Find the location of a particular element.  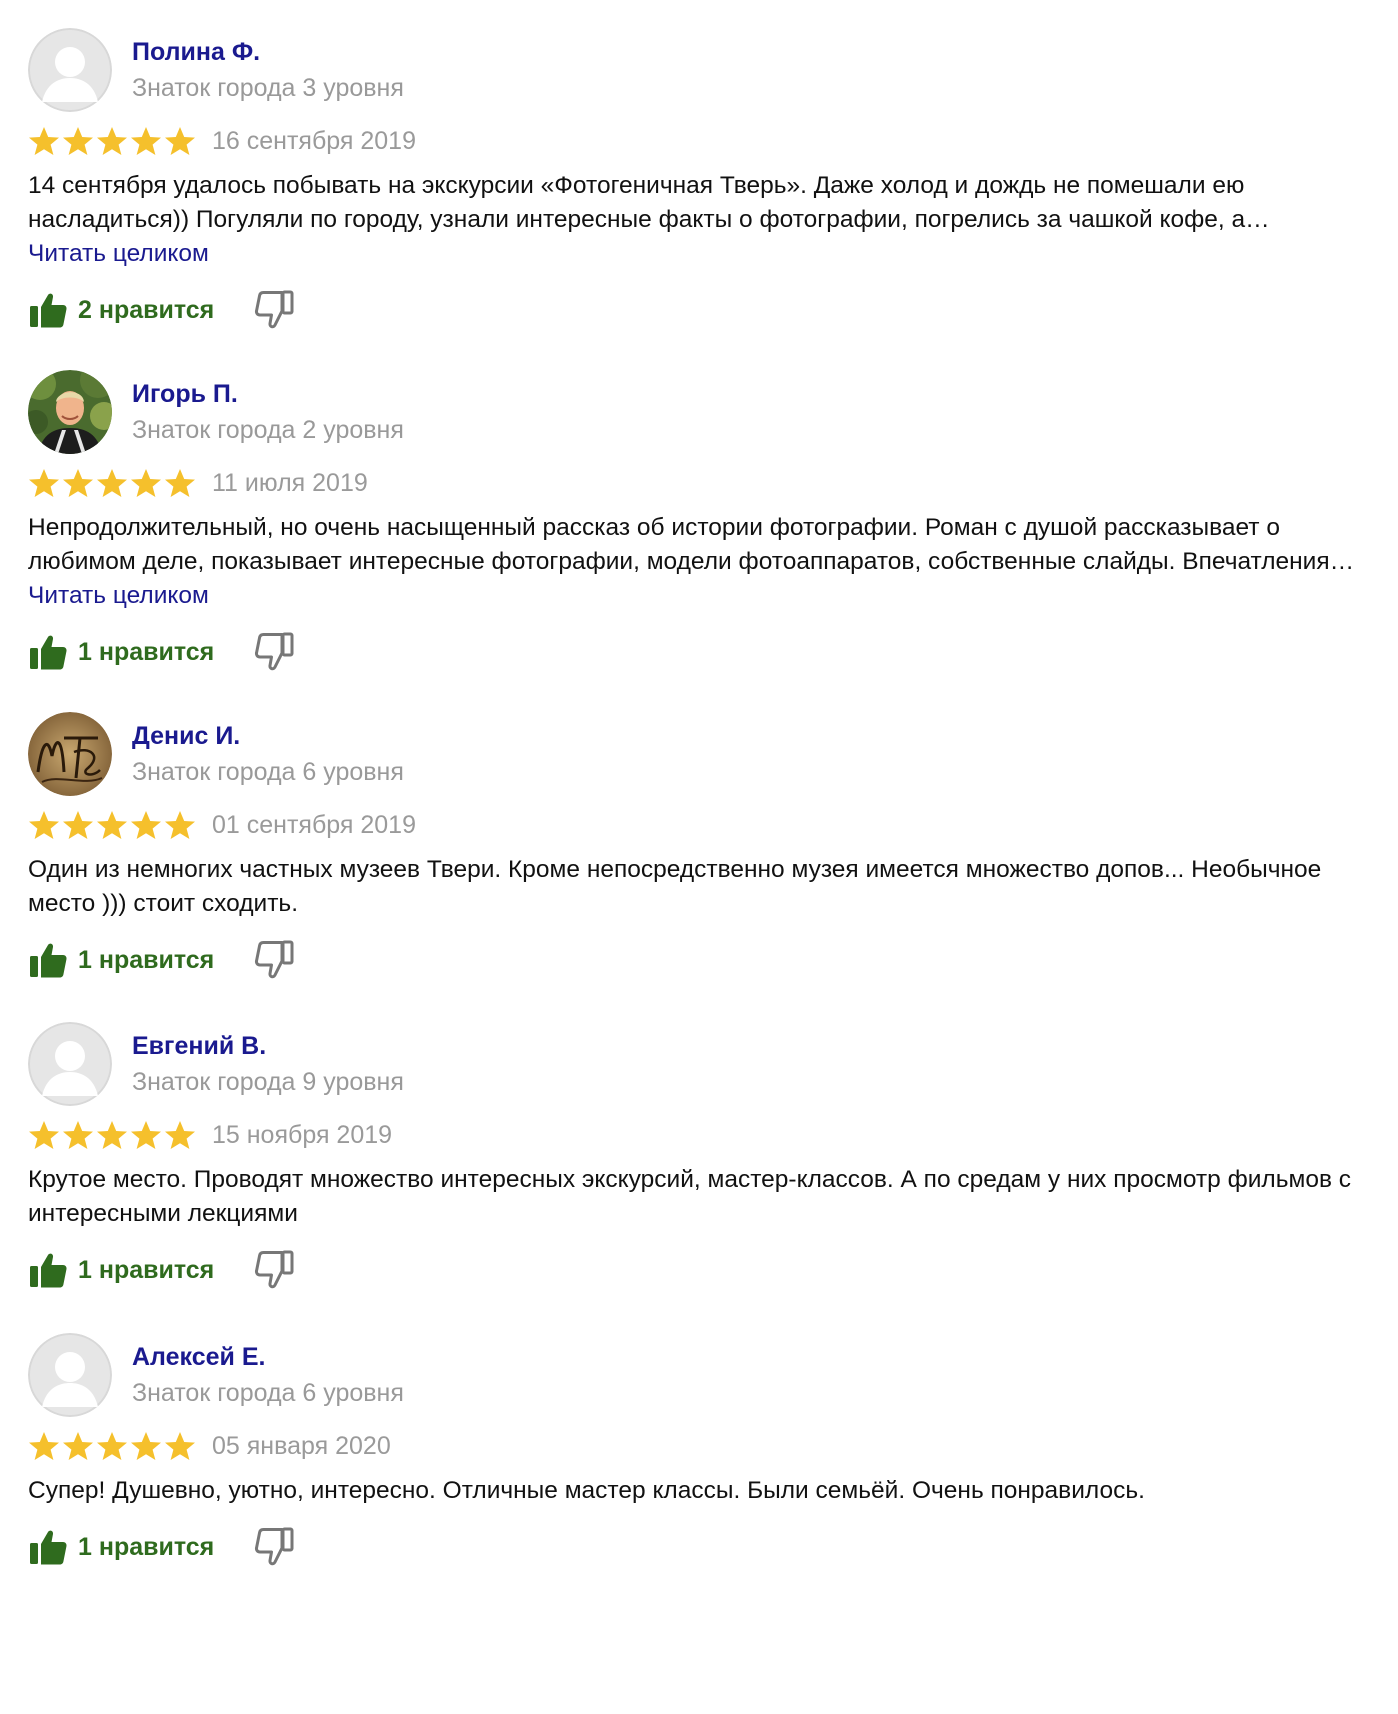

review-actions: 2 нравится is located at coordinates (693, 310).